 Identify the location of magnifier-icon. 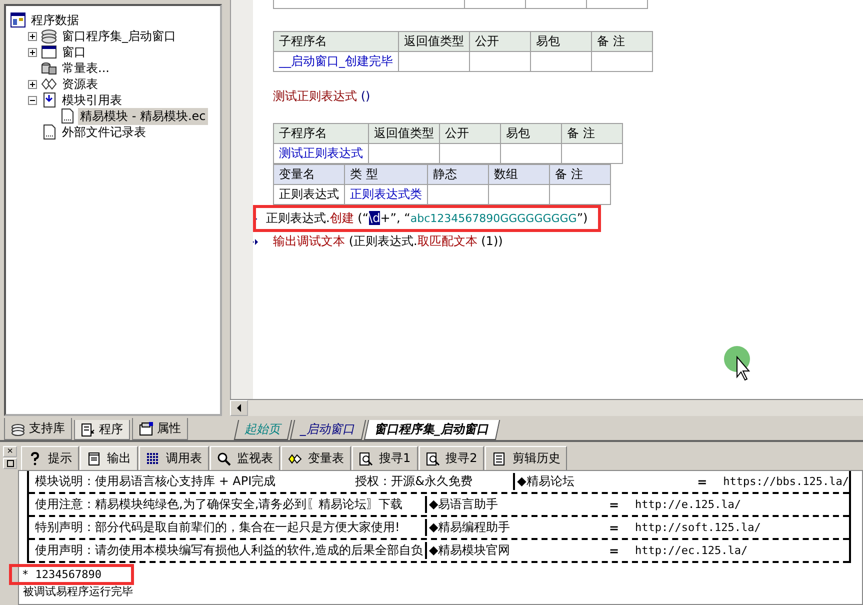
(224, 459).